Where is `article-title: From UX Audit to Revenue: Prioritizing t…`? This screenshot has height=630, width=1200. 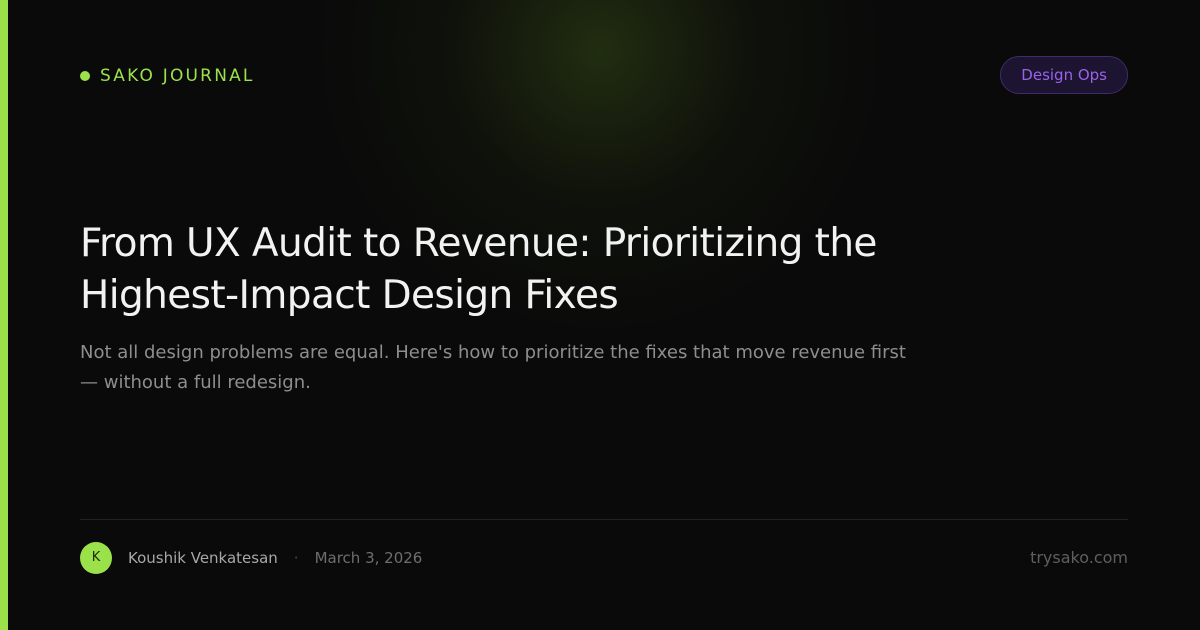 article-title: From UX Audit to Revenue: Prioritizing t… is located at coordinates (478, 269).